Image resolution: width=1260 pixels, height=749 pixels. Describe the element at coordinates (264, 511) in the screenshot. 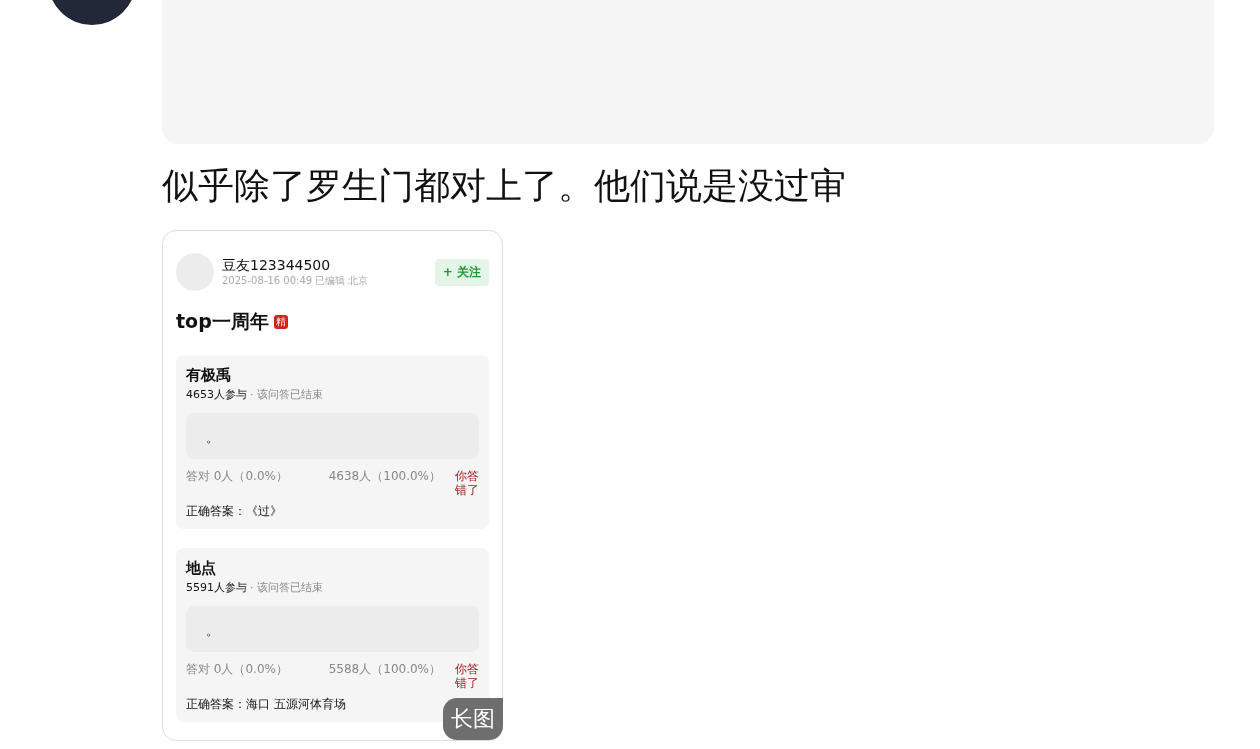

I see `correct-answer: 《过》` at that location.